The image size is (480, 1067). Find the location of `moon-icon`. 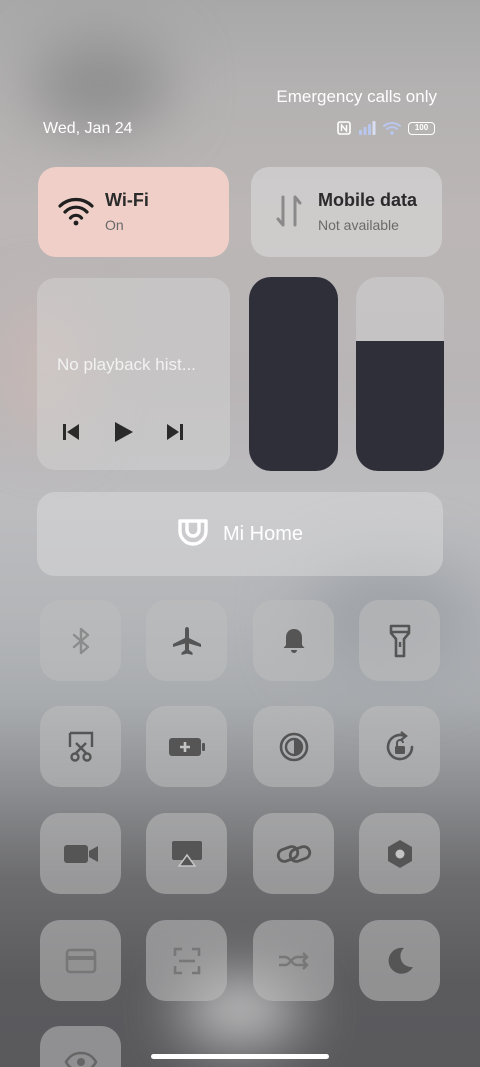

moon-icon is located at coordinates (400, 960).